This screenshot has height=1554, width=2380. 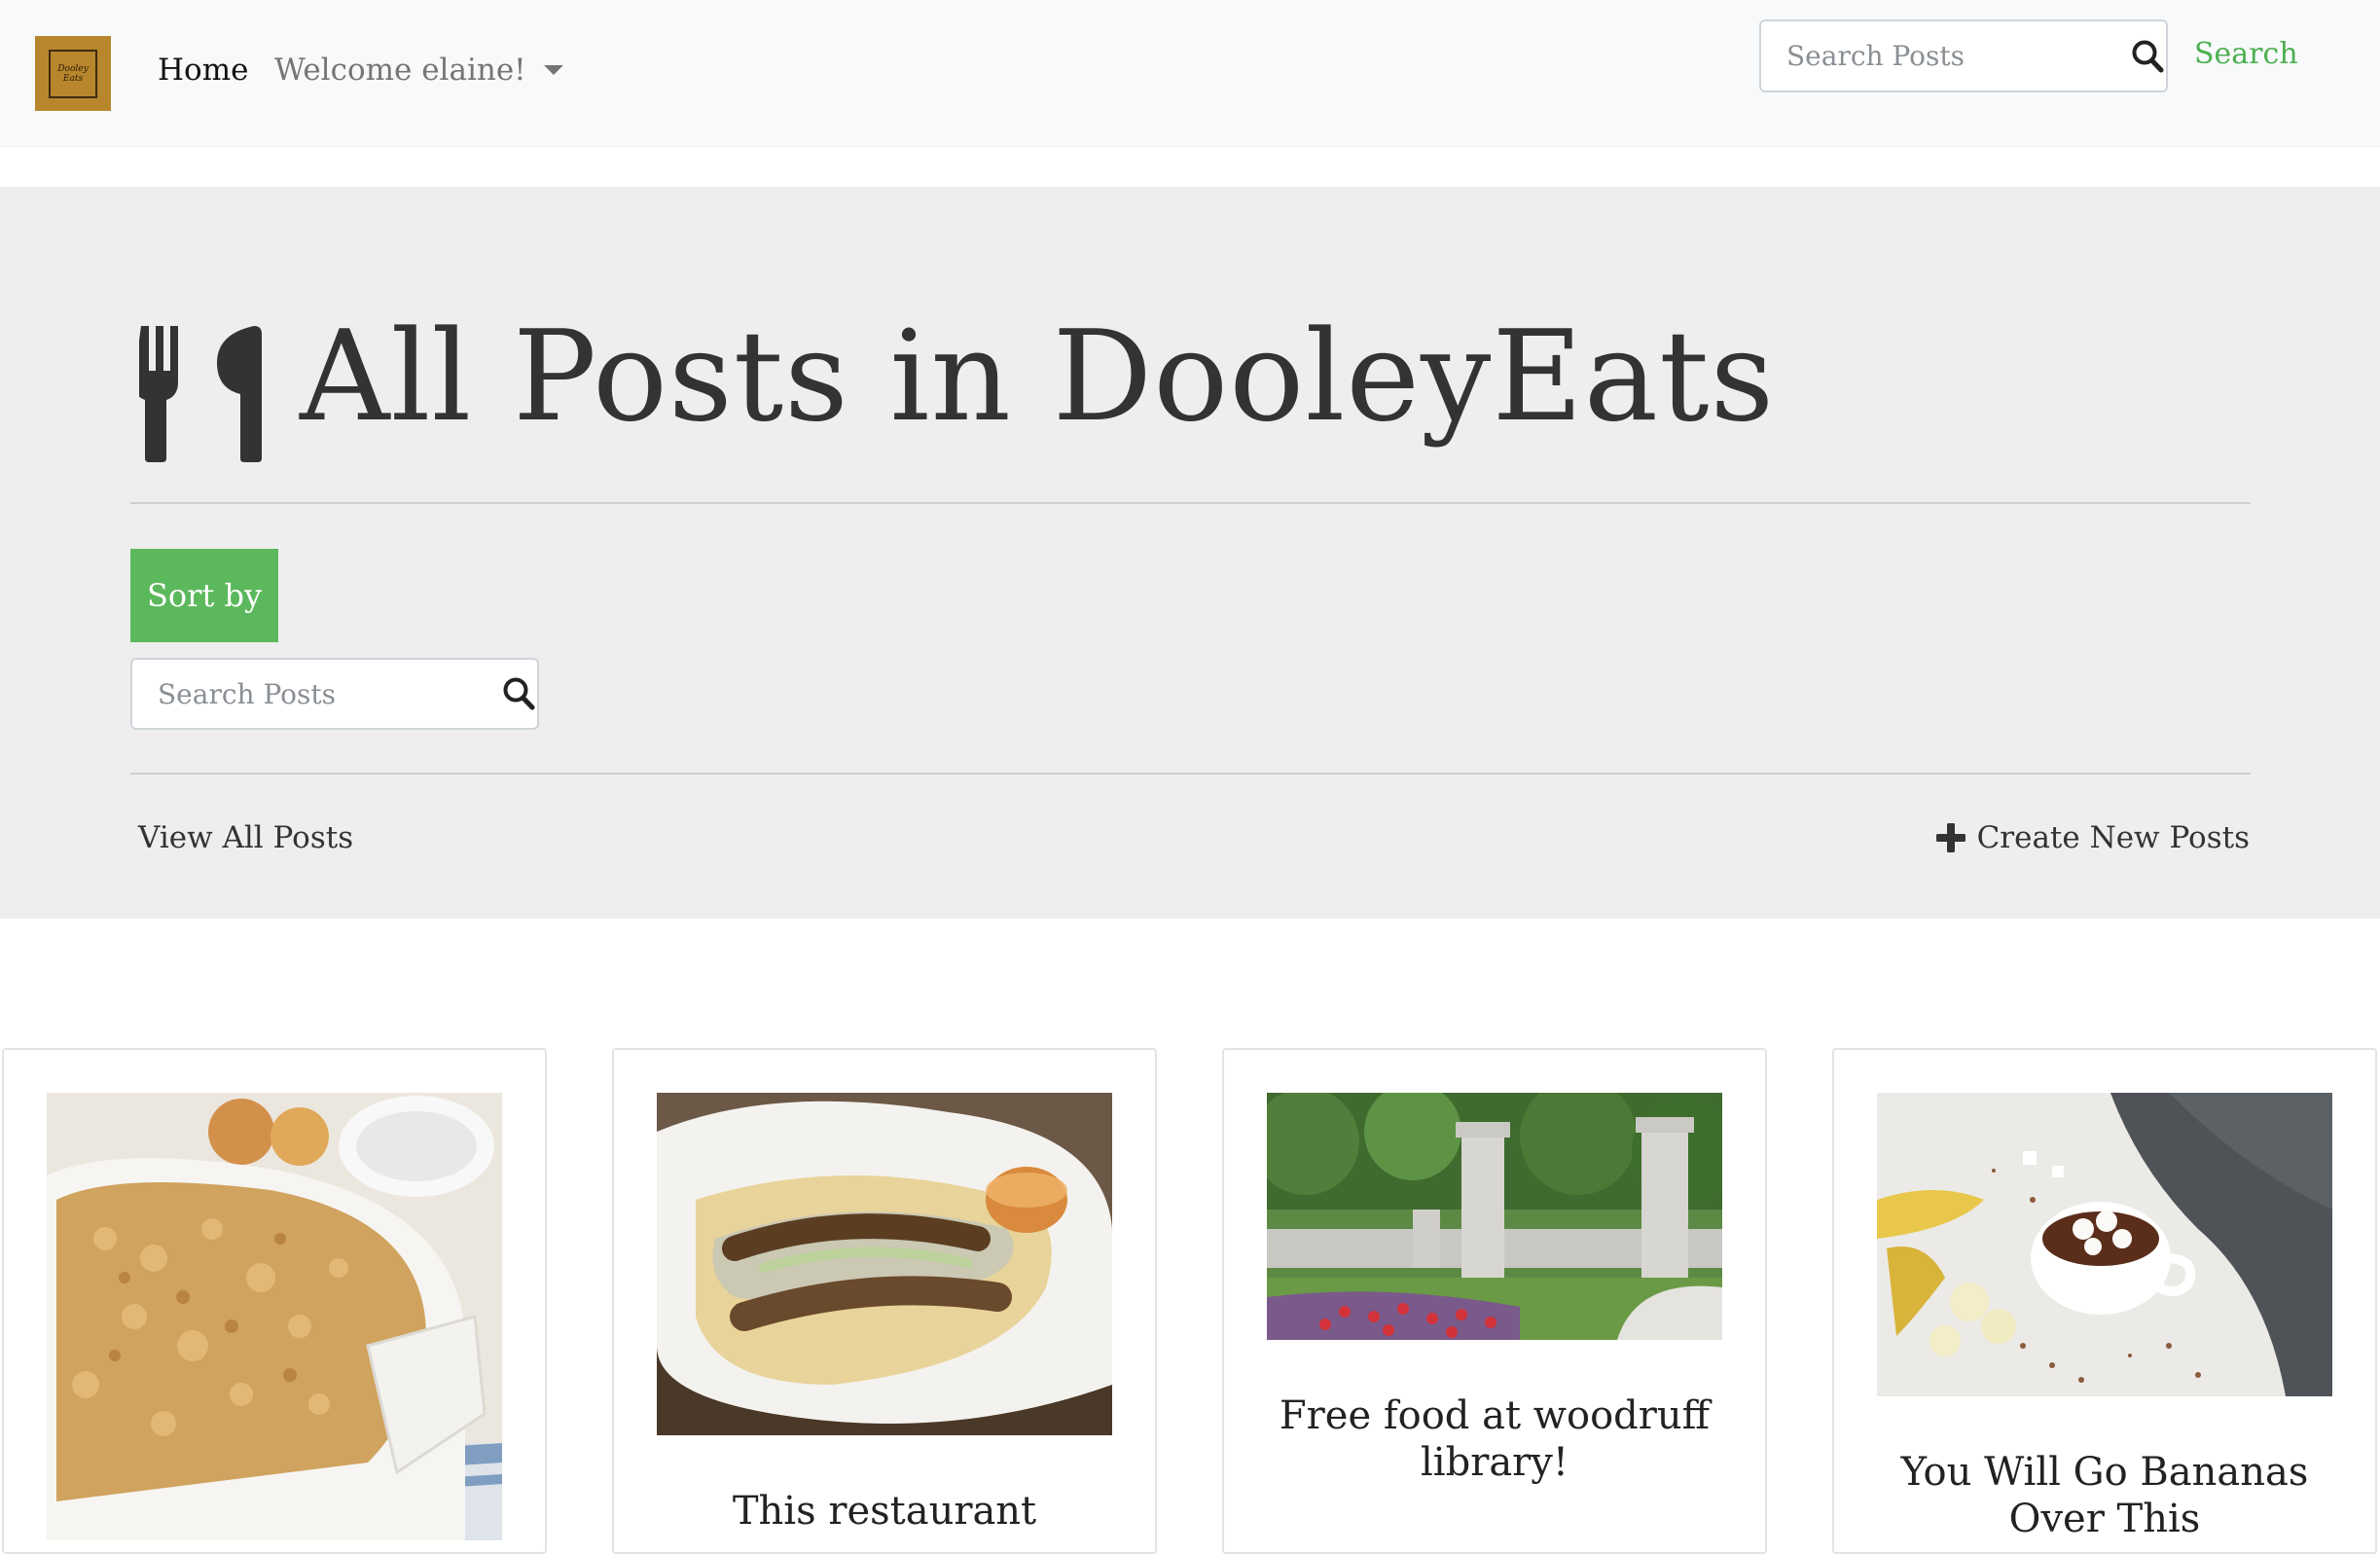 What do you see at coordinates (884, 1264) in the screenshot?
I see `post-image-spring-rolls` at bounding box center [884, 1264].